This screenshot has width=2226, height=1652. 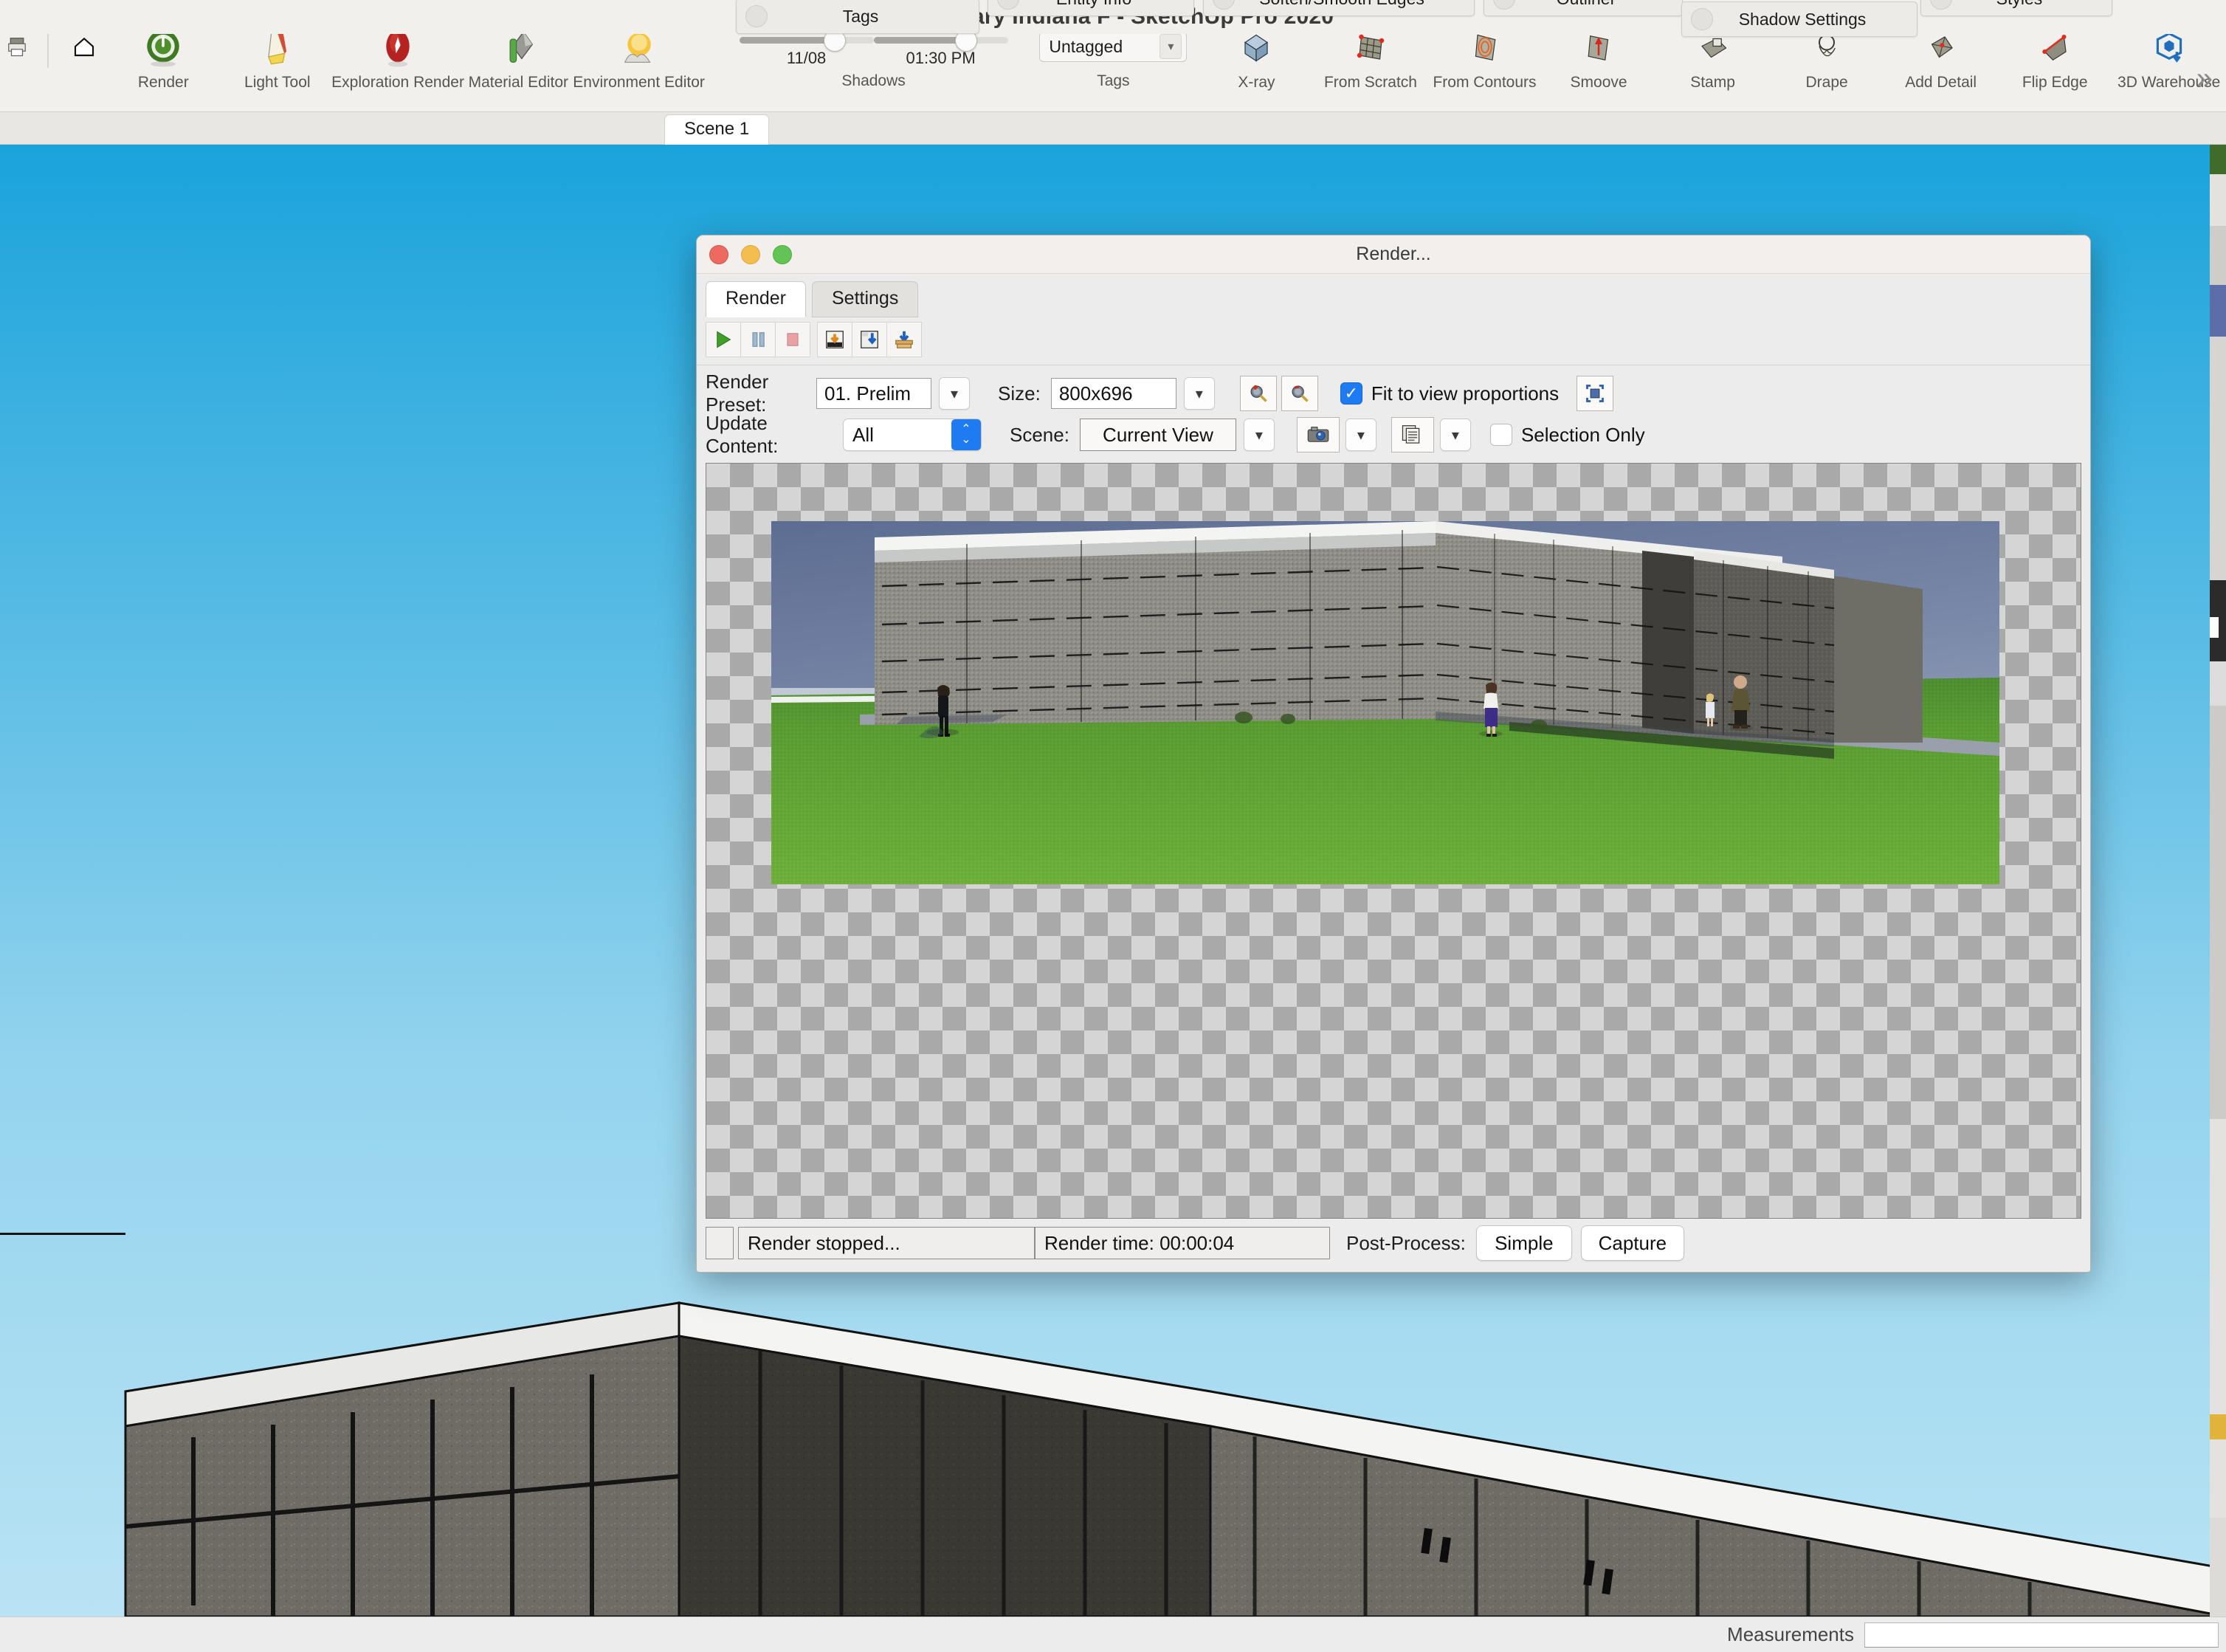 I want to click on zoom-out-icon, so click(x=1299, y=393).